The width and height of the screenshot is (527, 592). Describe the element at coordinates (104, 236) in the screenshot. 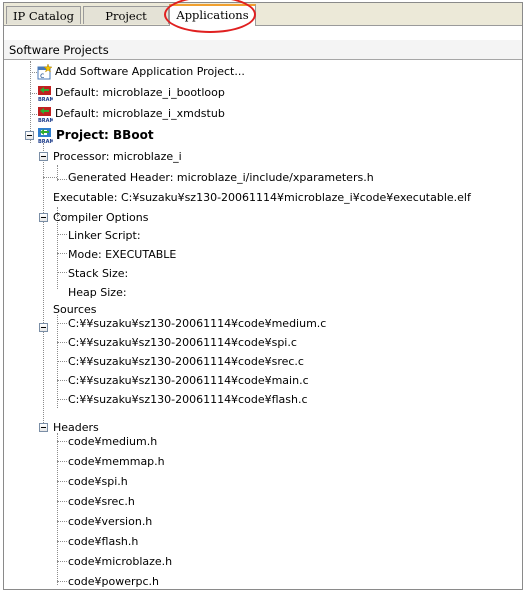

I see `linker-script: Linker Script:` at that location.